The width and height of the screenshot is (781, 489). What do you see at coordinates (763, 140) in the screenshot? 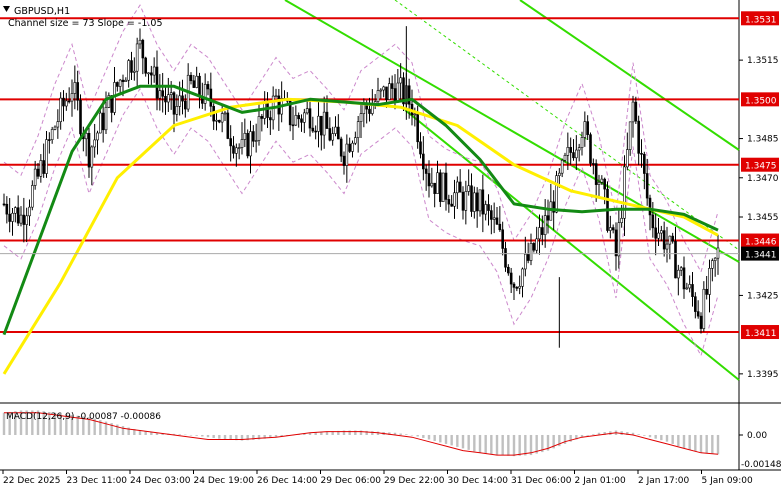
I see `y-tick-label: 1.3485` at bounding box center [763, 140].